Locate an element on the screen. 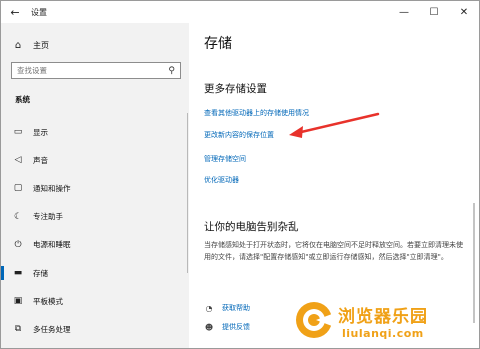 Image resolution: width=480 pixels, height=349 pixels. notification-icon: ▢ is located at coordinates (18, 188).